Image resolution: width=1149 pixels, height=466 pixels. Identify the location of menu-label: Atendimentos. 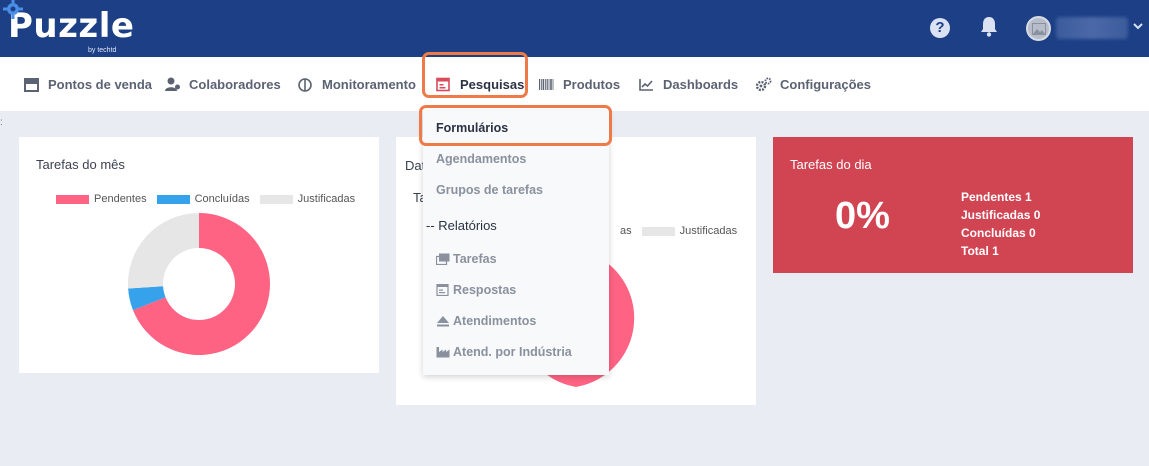
(495, 321).